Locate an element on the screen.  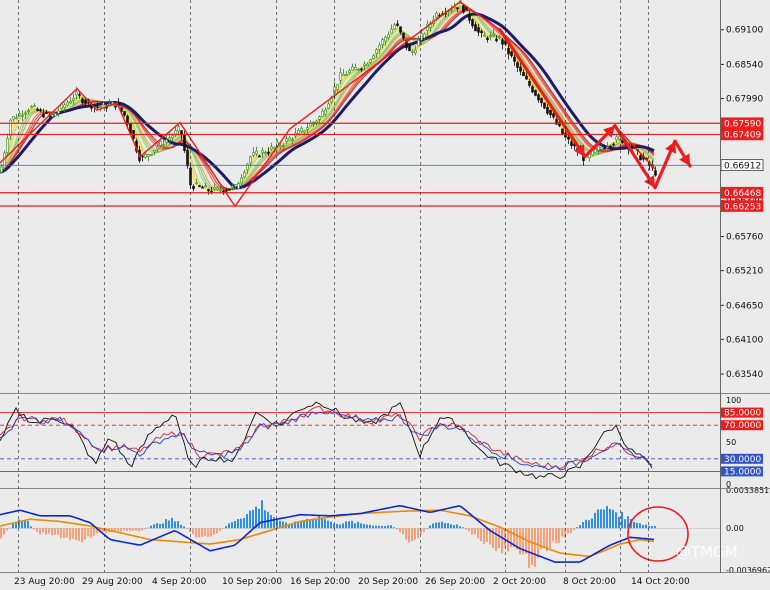
x-tick-label: 4 Sep 20:00 is located at coordinates (179, 582).